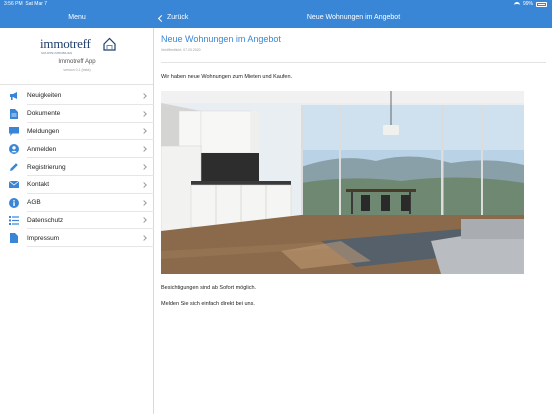 This screenshot has width=552, height=414. I want to click on sidebar-item-label: Neuigkeiten, so click(44, 96).